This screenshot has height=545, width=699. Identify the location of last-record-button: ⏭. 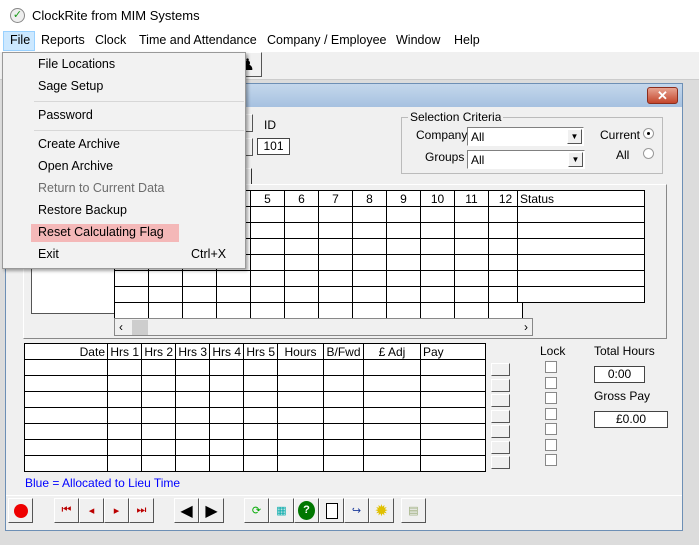
(141, 510).